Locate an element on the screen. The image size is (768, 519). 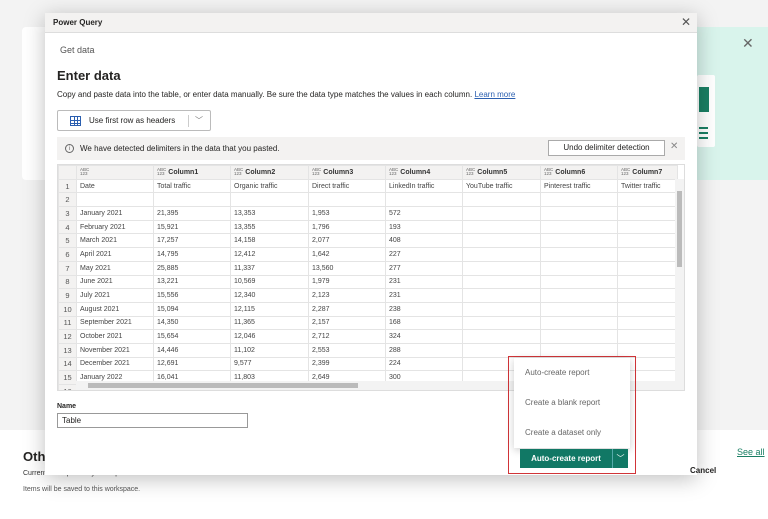
table-cell: 2,077 is located at coordinates (347, 241).